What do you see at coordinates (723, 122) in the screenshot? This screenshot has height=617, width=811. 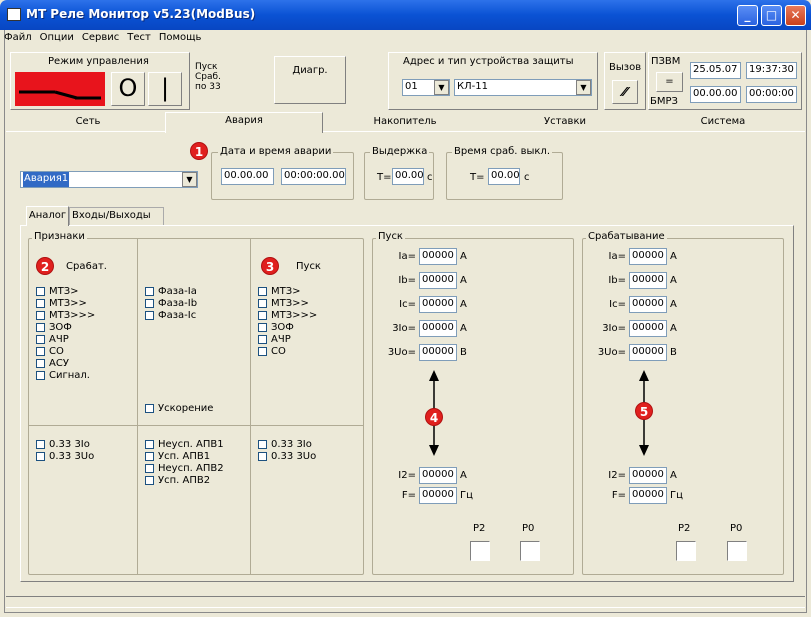 I see `tab-system: Система` at bounding box center [723, 122].